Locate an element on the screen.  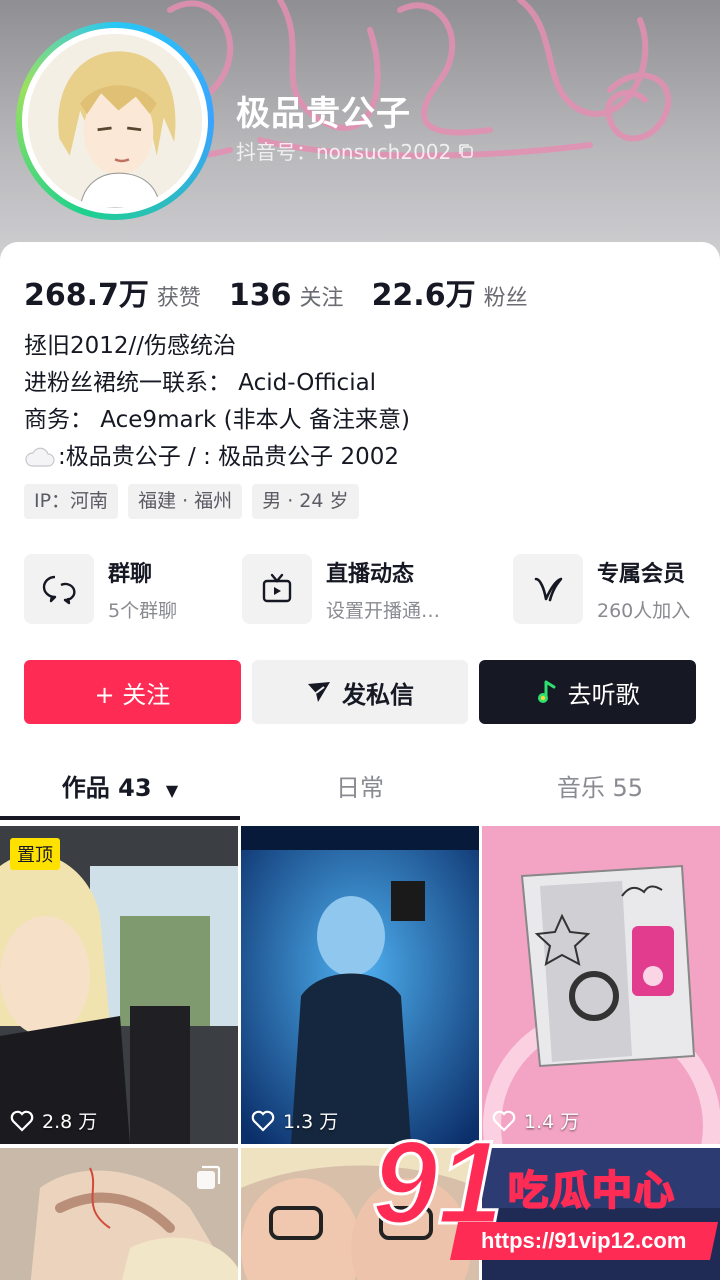
tab-daily: 日常 is located at coordinates (360, 795).